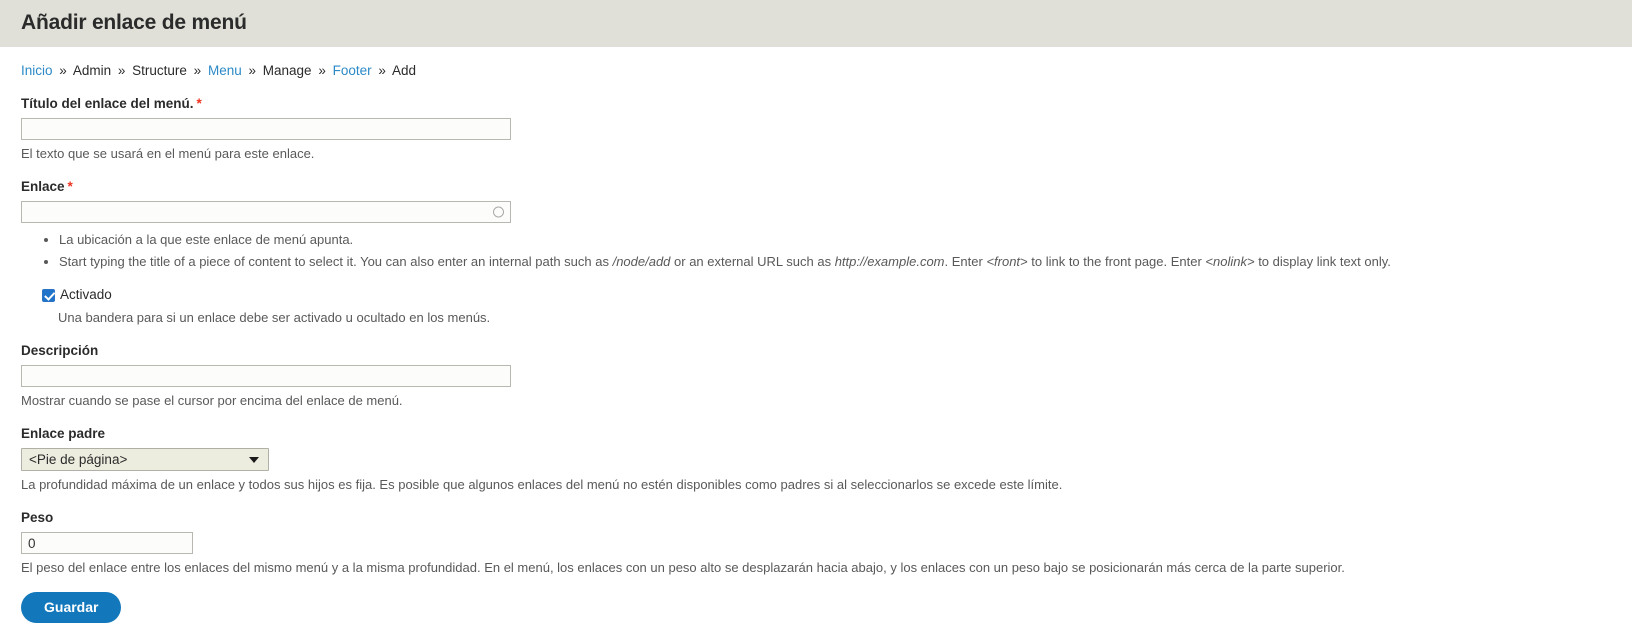 The image size is (1632, 629). I want to click on page-title: Añadir enlace de menú, so click(134, 22).